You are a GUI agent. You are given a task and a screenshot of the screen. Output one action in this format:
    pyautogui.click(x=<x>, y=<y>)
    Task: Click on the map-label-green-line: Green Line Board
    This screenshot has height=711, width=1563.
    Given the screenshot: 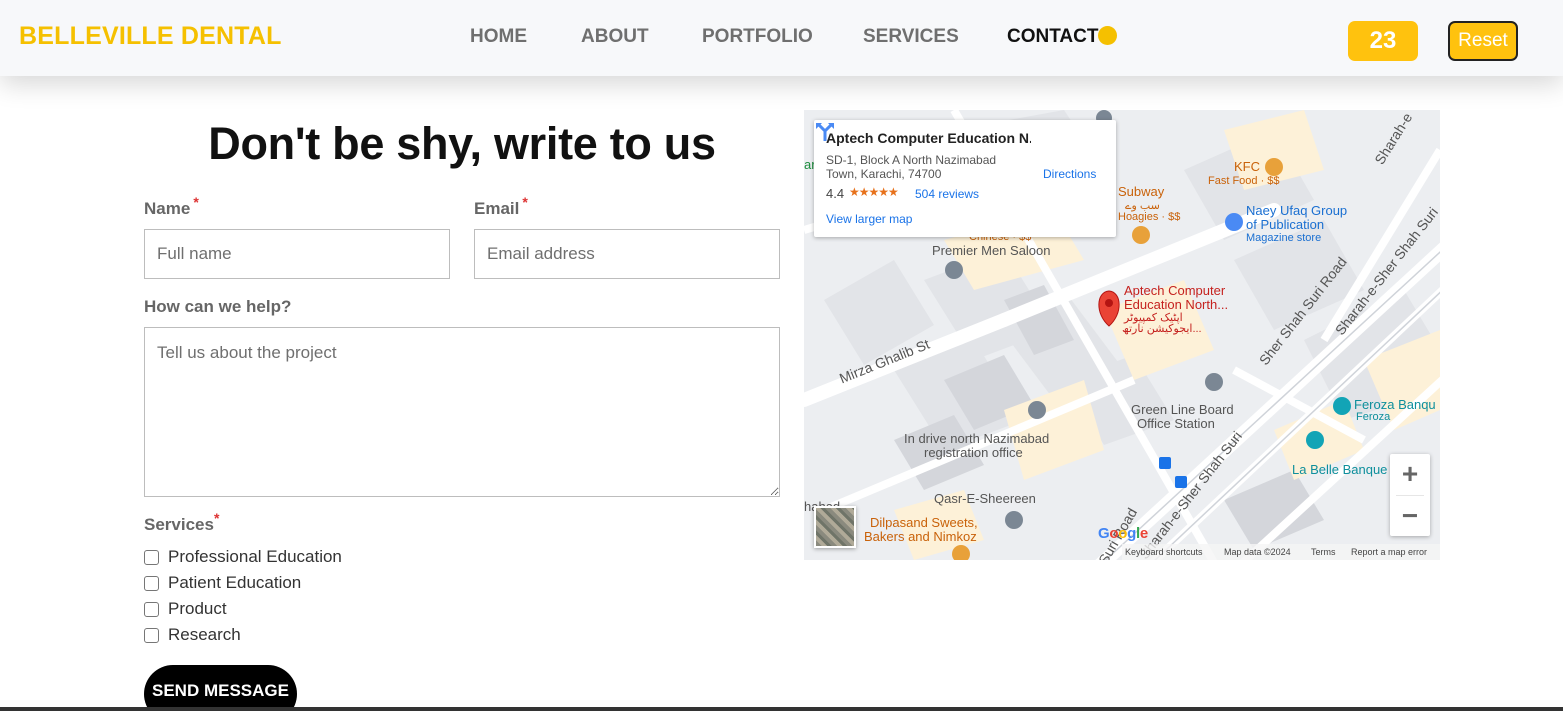 What is the action you would take?
    pyautogui.click(x=1182, y=410)
    